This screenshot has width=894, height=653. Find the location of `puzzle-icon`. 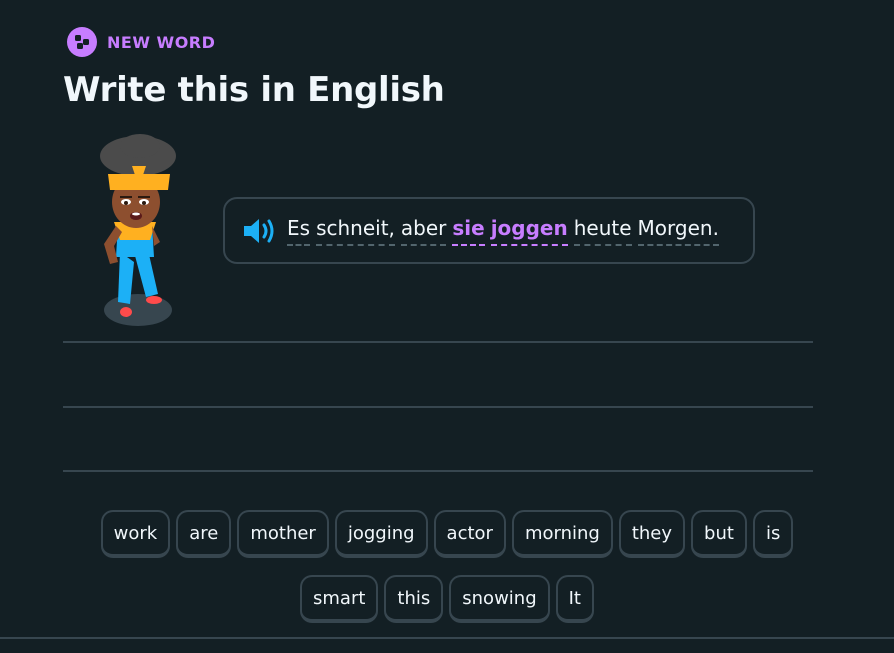

puzzle-icon is located at coordinates (82, 42).